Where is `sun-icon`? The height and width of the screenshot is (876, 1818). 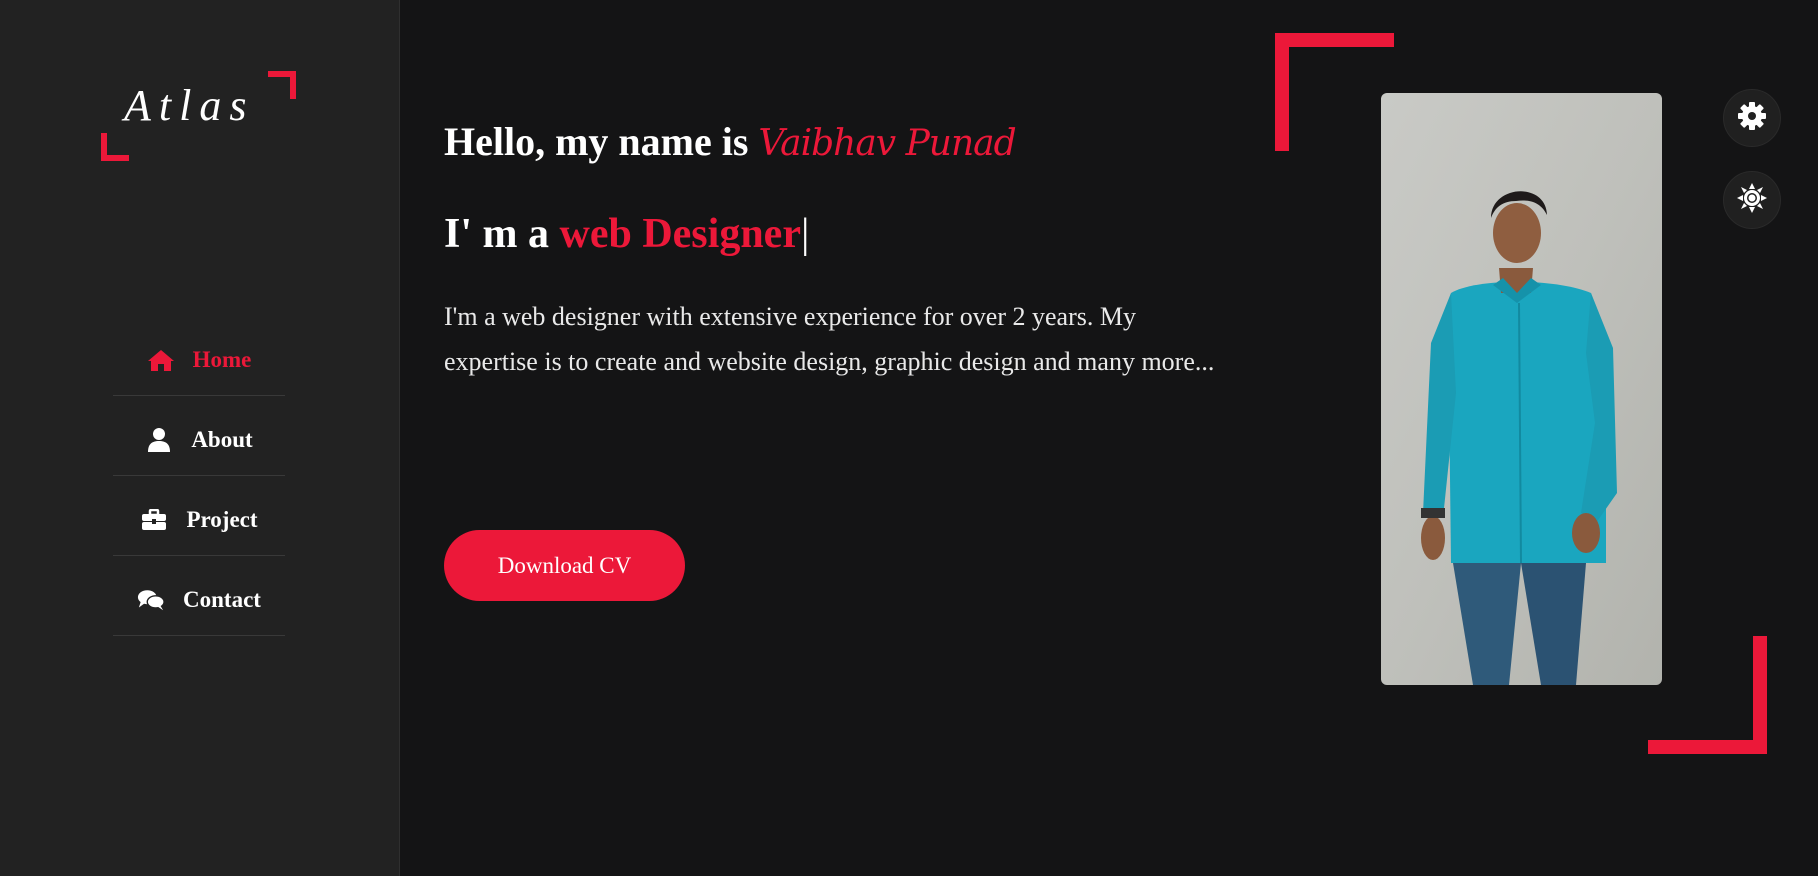
sun-icon is located at coordinates (1752, 200).